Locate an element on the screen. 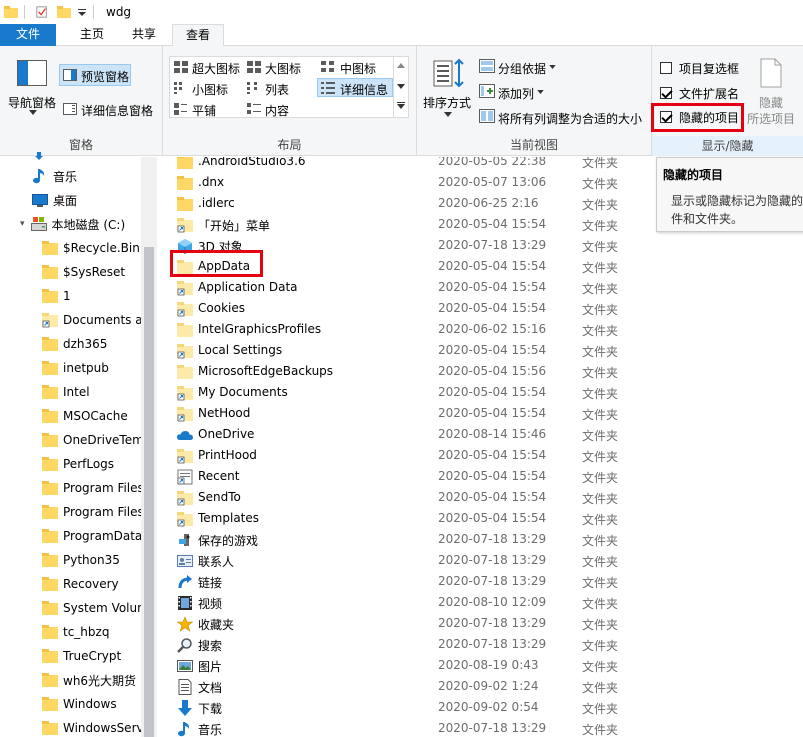 This screenshot has height=737, width=803. hide-selected-button-line1: 隐藏 is located at coordinates (771, 102).